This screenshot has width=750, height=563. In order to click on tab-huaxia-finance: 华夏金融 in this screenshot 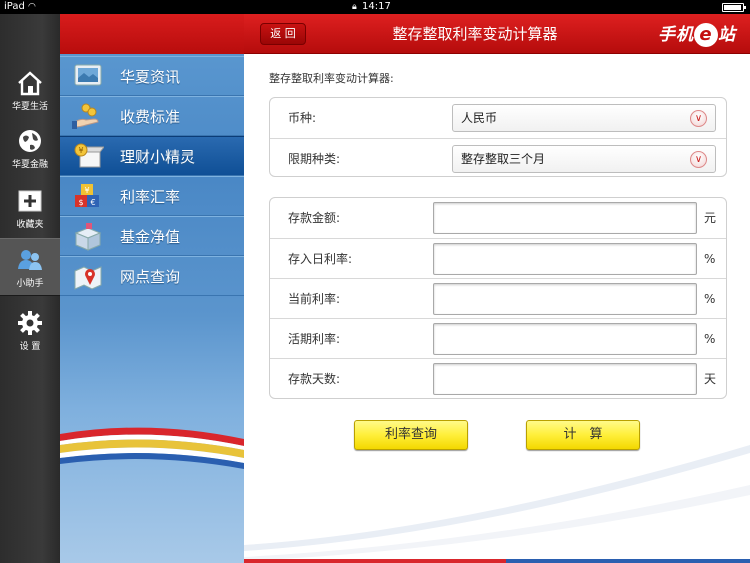, I will do `click(30, 149)`.